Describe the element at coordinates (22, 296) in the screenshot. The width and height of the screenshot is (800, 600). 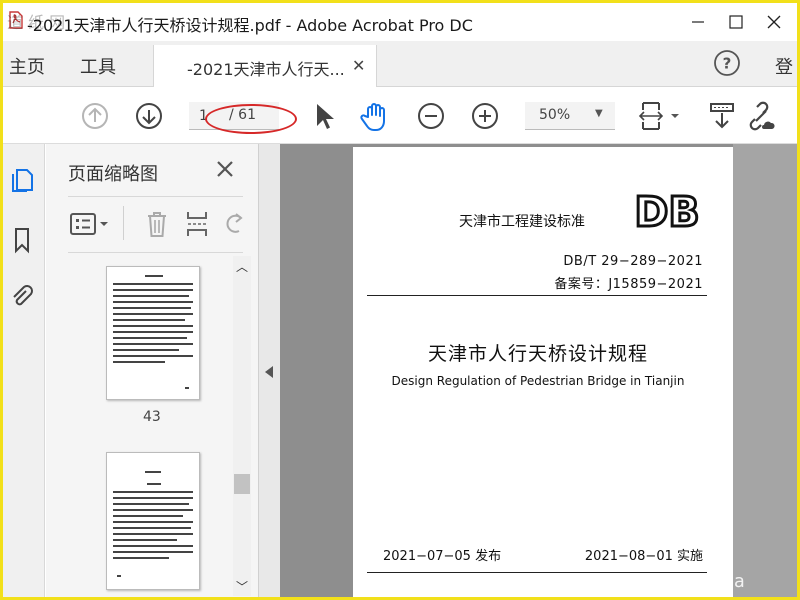
I see `attachment-icon` at that location.